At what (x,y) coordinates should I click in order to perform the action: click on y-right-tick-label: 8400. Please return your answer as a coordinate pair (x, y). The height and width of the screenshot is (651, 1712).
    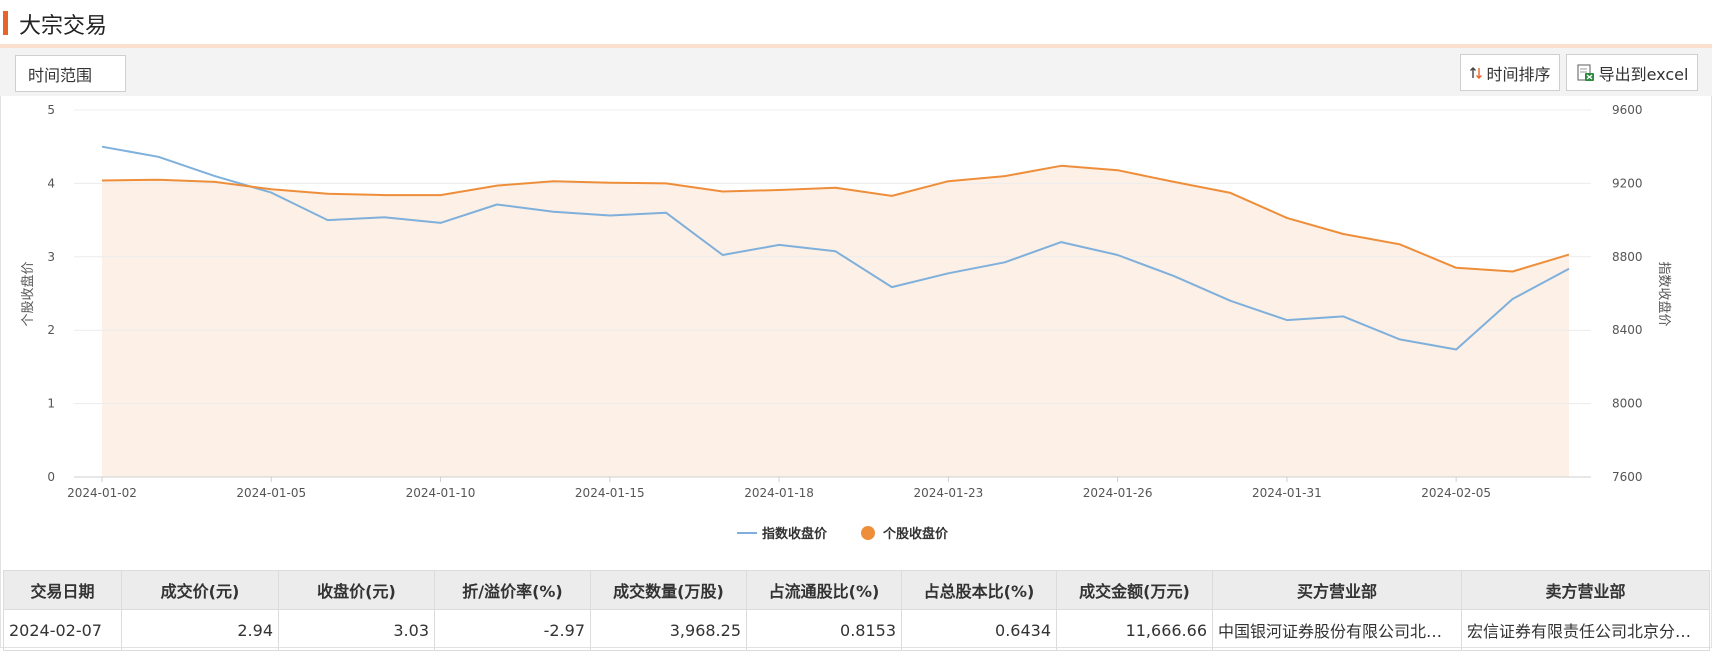
    Looking at the image, I should click on (1627, 330).